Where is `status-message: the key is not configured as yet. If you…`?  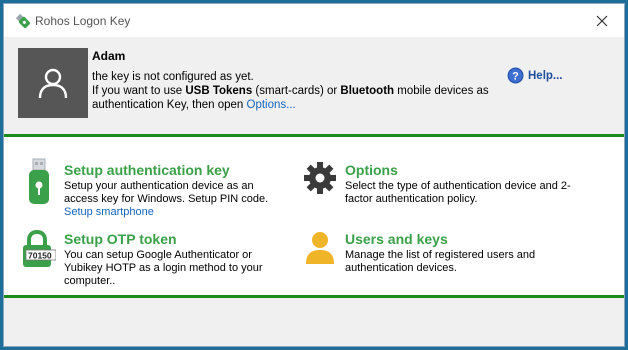
status-message: the key is not configured as yet. If you… is located at coordinates (292, 91).